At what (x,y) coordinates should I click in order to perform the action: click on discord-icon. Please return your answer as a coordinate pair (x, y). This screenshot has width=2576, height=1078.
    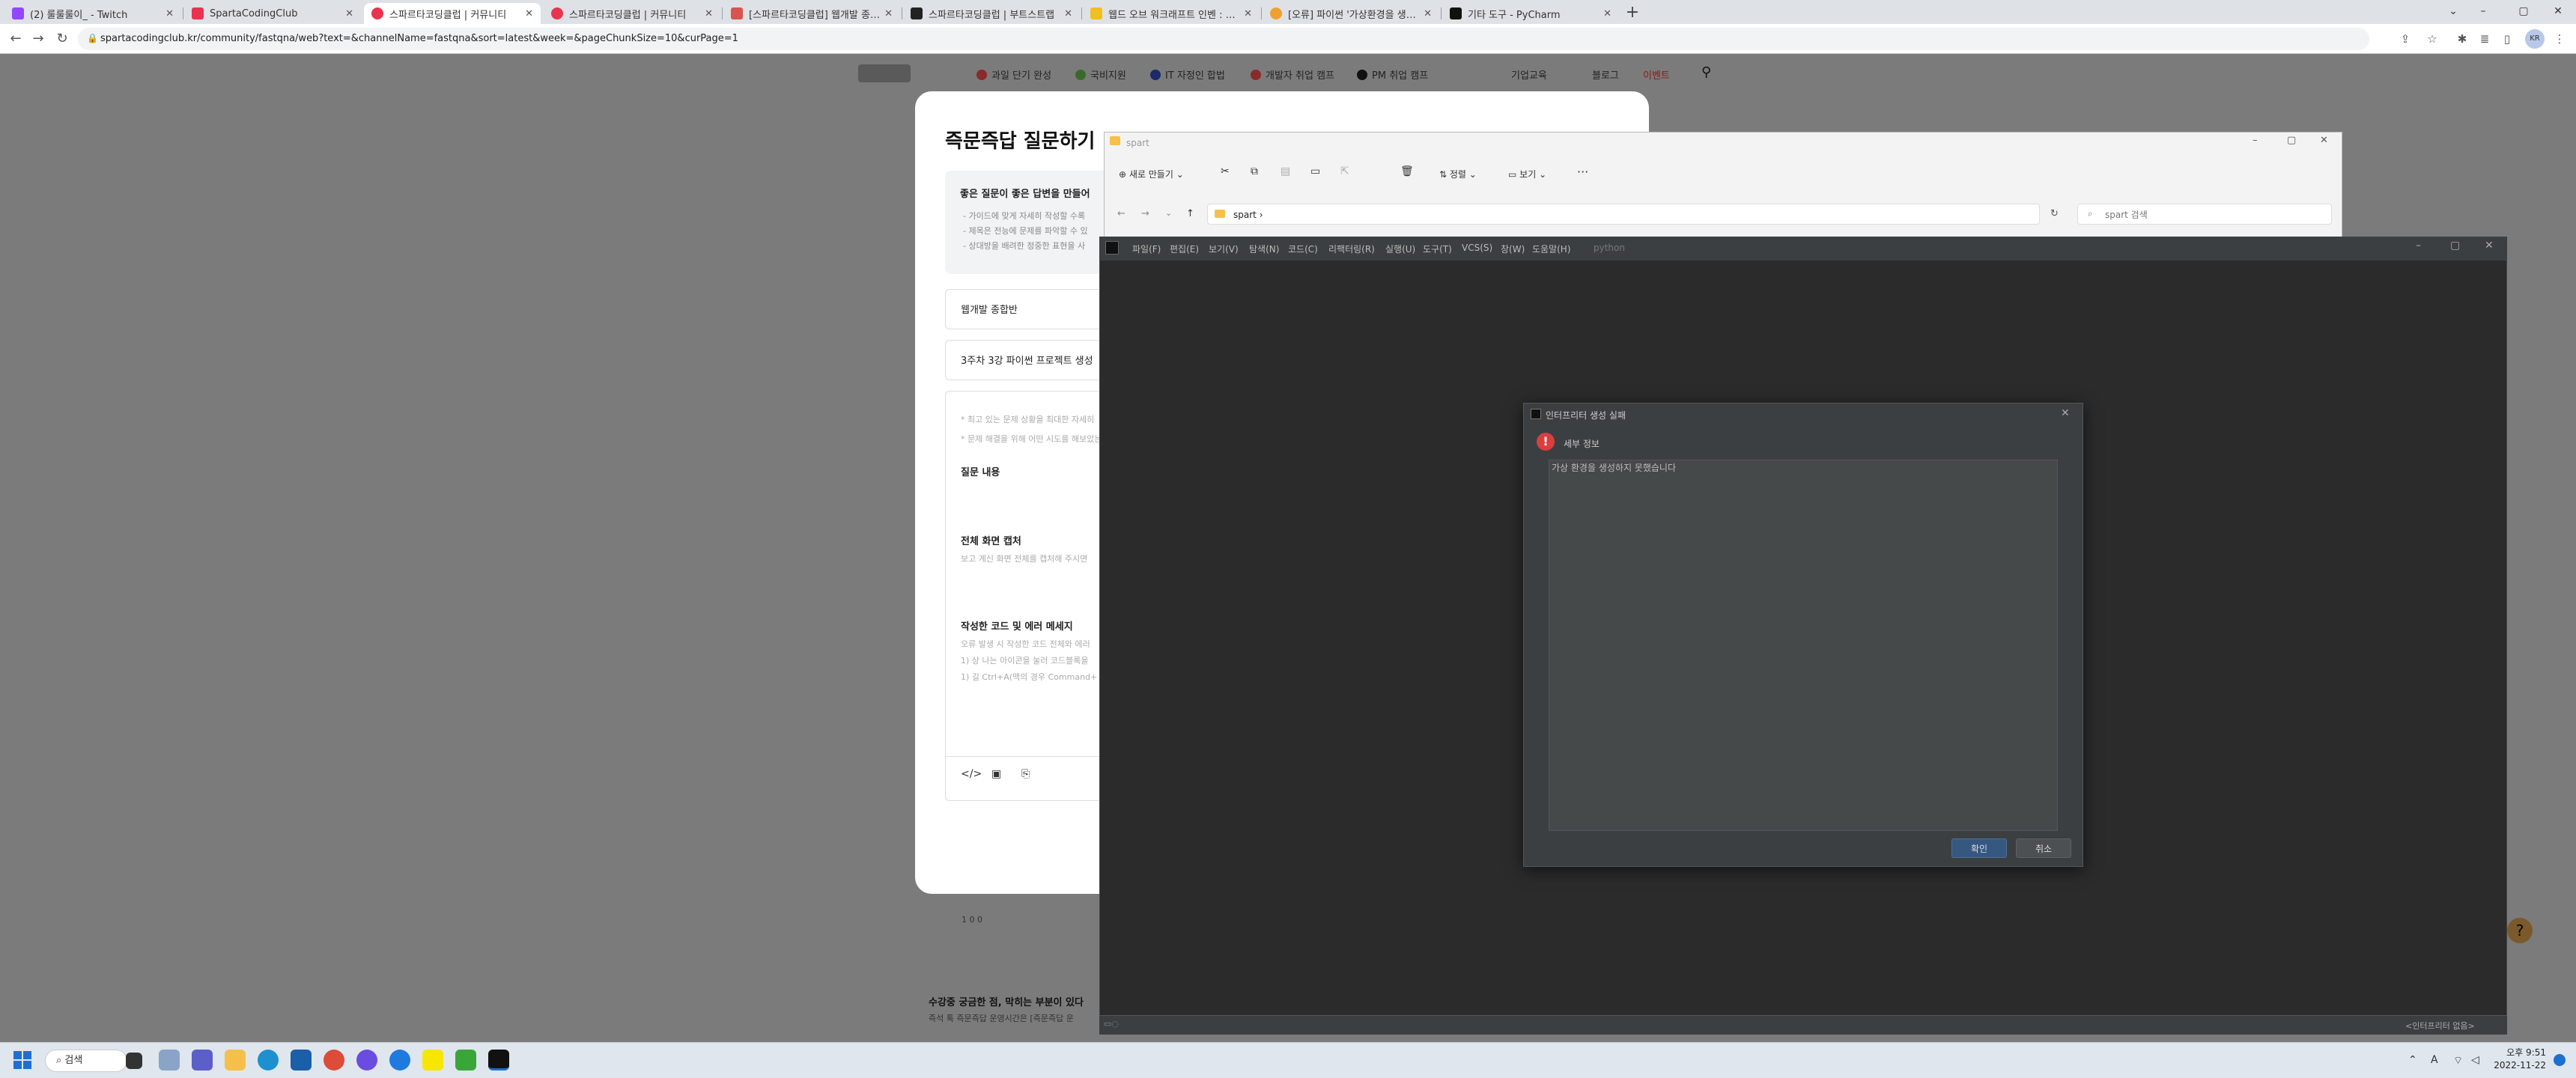
    Looking at the image, I should click on (366, 1060).